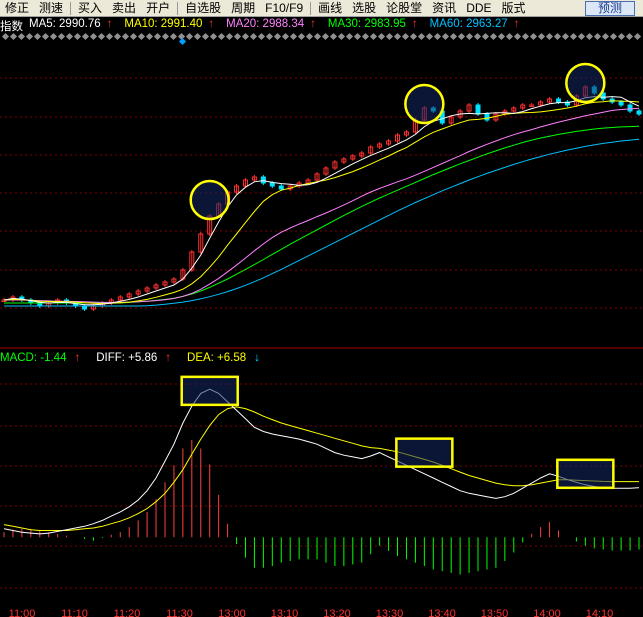 The image size is (643, 617). What do you see at coordinates (547, 612) in the screenshot?
I see `time-axis-label: 14:00` at bounding box center [547, 612].